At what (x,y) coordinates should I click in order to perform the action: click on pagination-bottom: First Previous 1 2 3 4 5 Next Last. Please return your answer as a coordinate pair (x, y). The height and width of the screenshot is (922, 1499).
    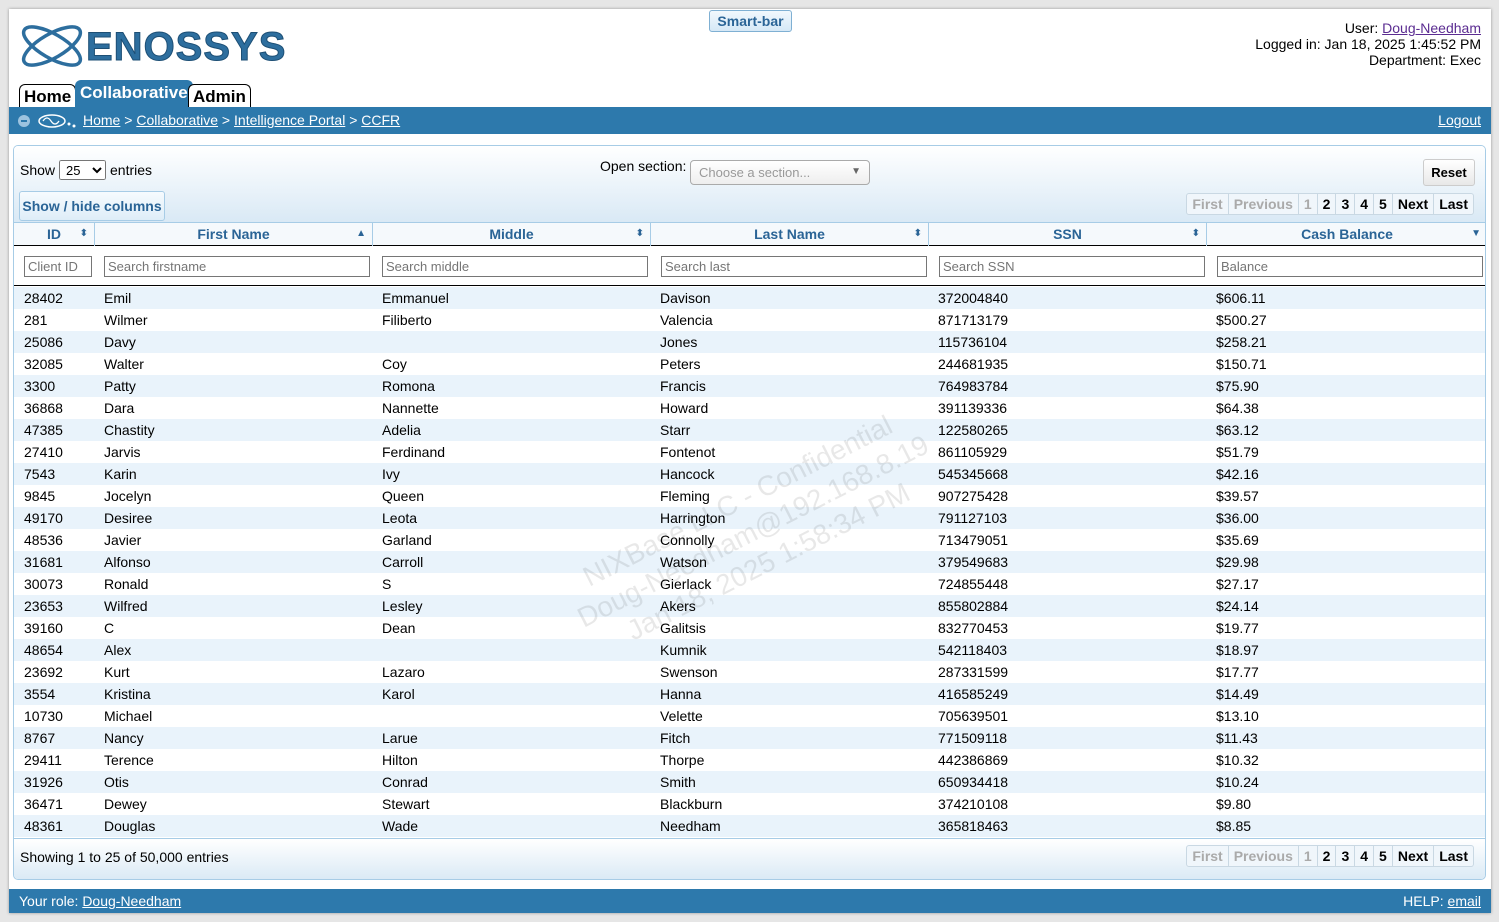
    Looking at the image, I should click on (1330, 856).